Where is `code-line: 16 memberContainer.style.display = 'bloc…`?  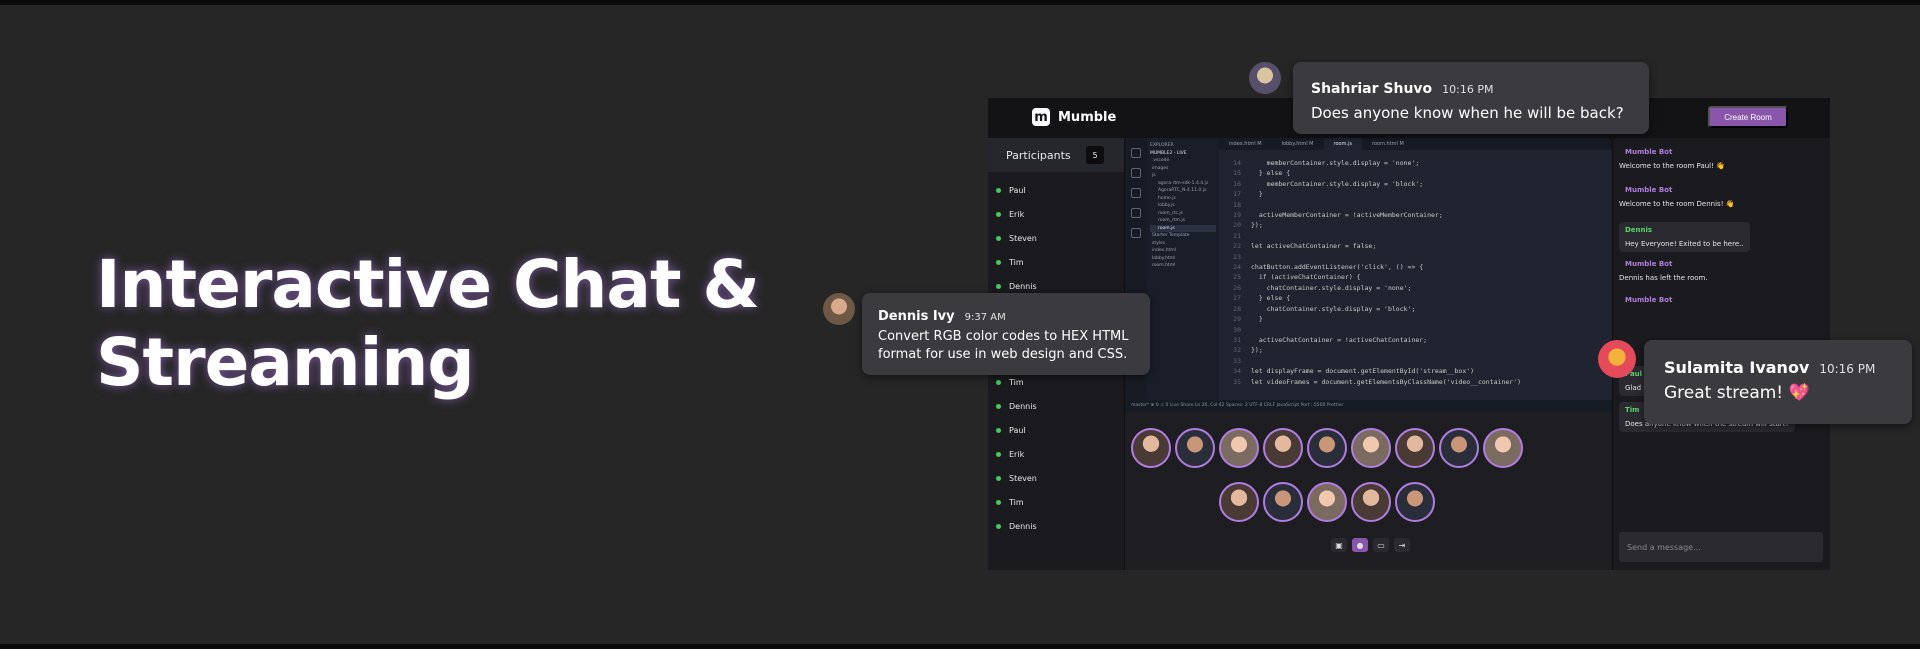
code-line: 16 memberContainer.style.display = 'bloc… is located at coordinates (1417, 184).